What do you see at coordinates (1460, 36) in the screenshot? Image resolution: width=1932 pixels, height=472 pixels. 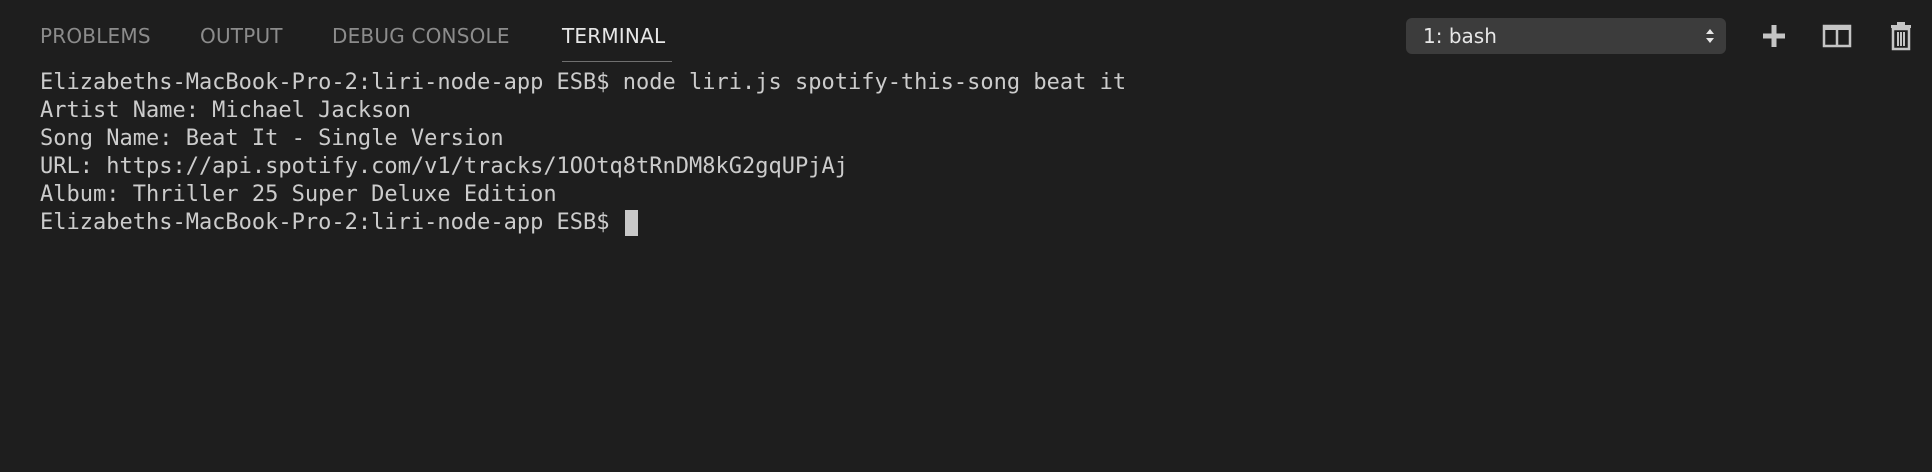 I see `terminal-instance-select-value: 1: bash` at bounding box center [1460, 36].